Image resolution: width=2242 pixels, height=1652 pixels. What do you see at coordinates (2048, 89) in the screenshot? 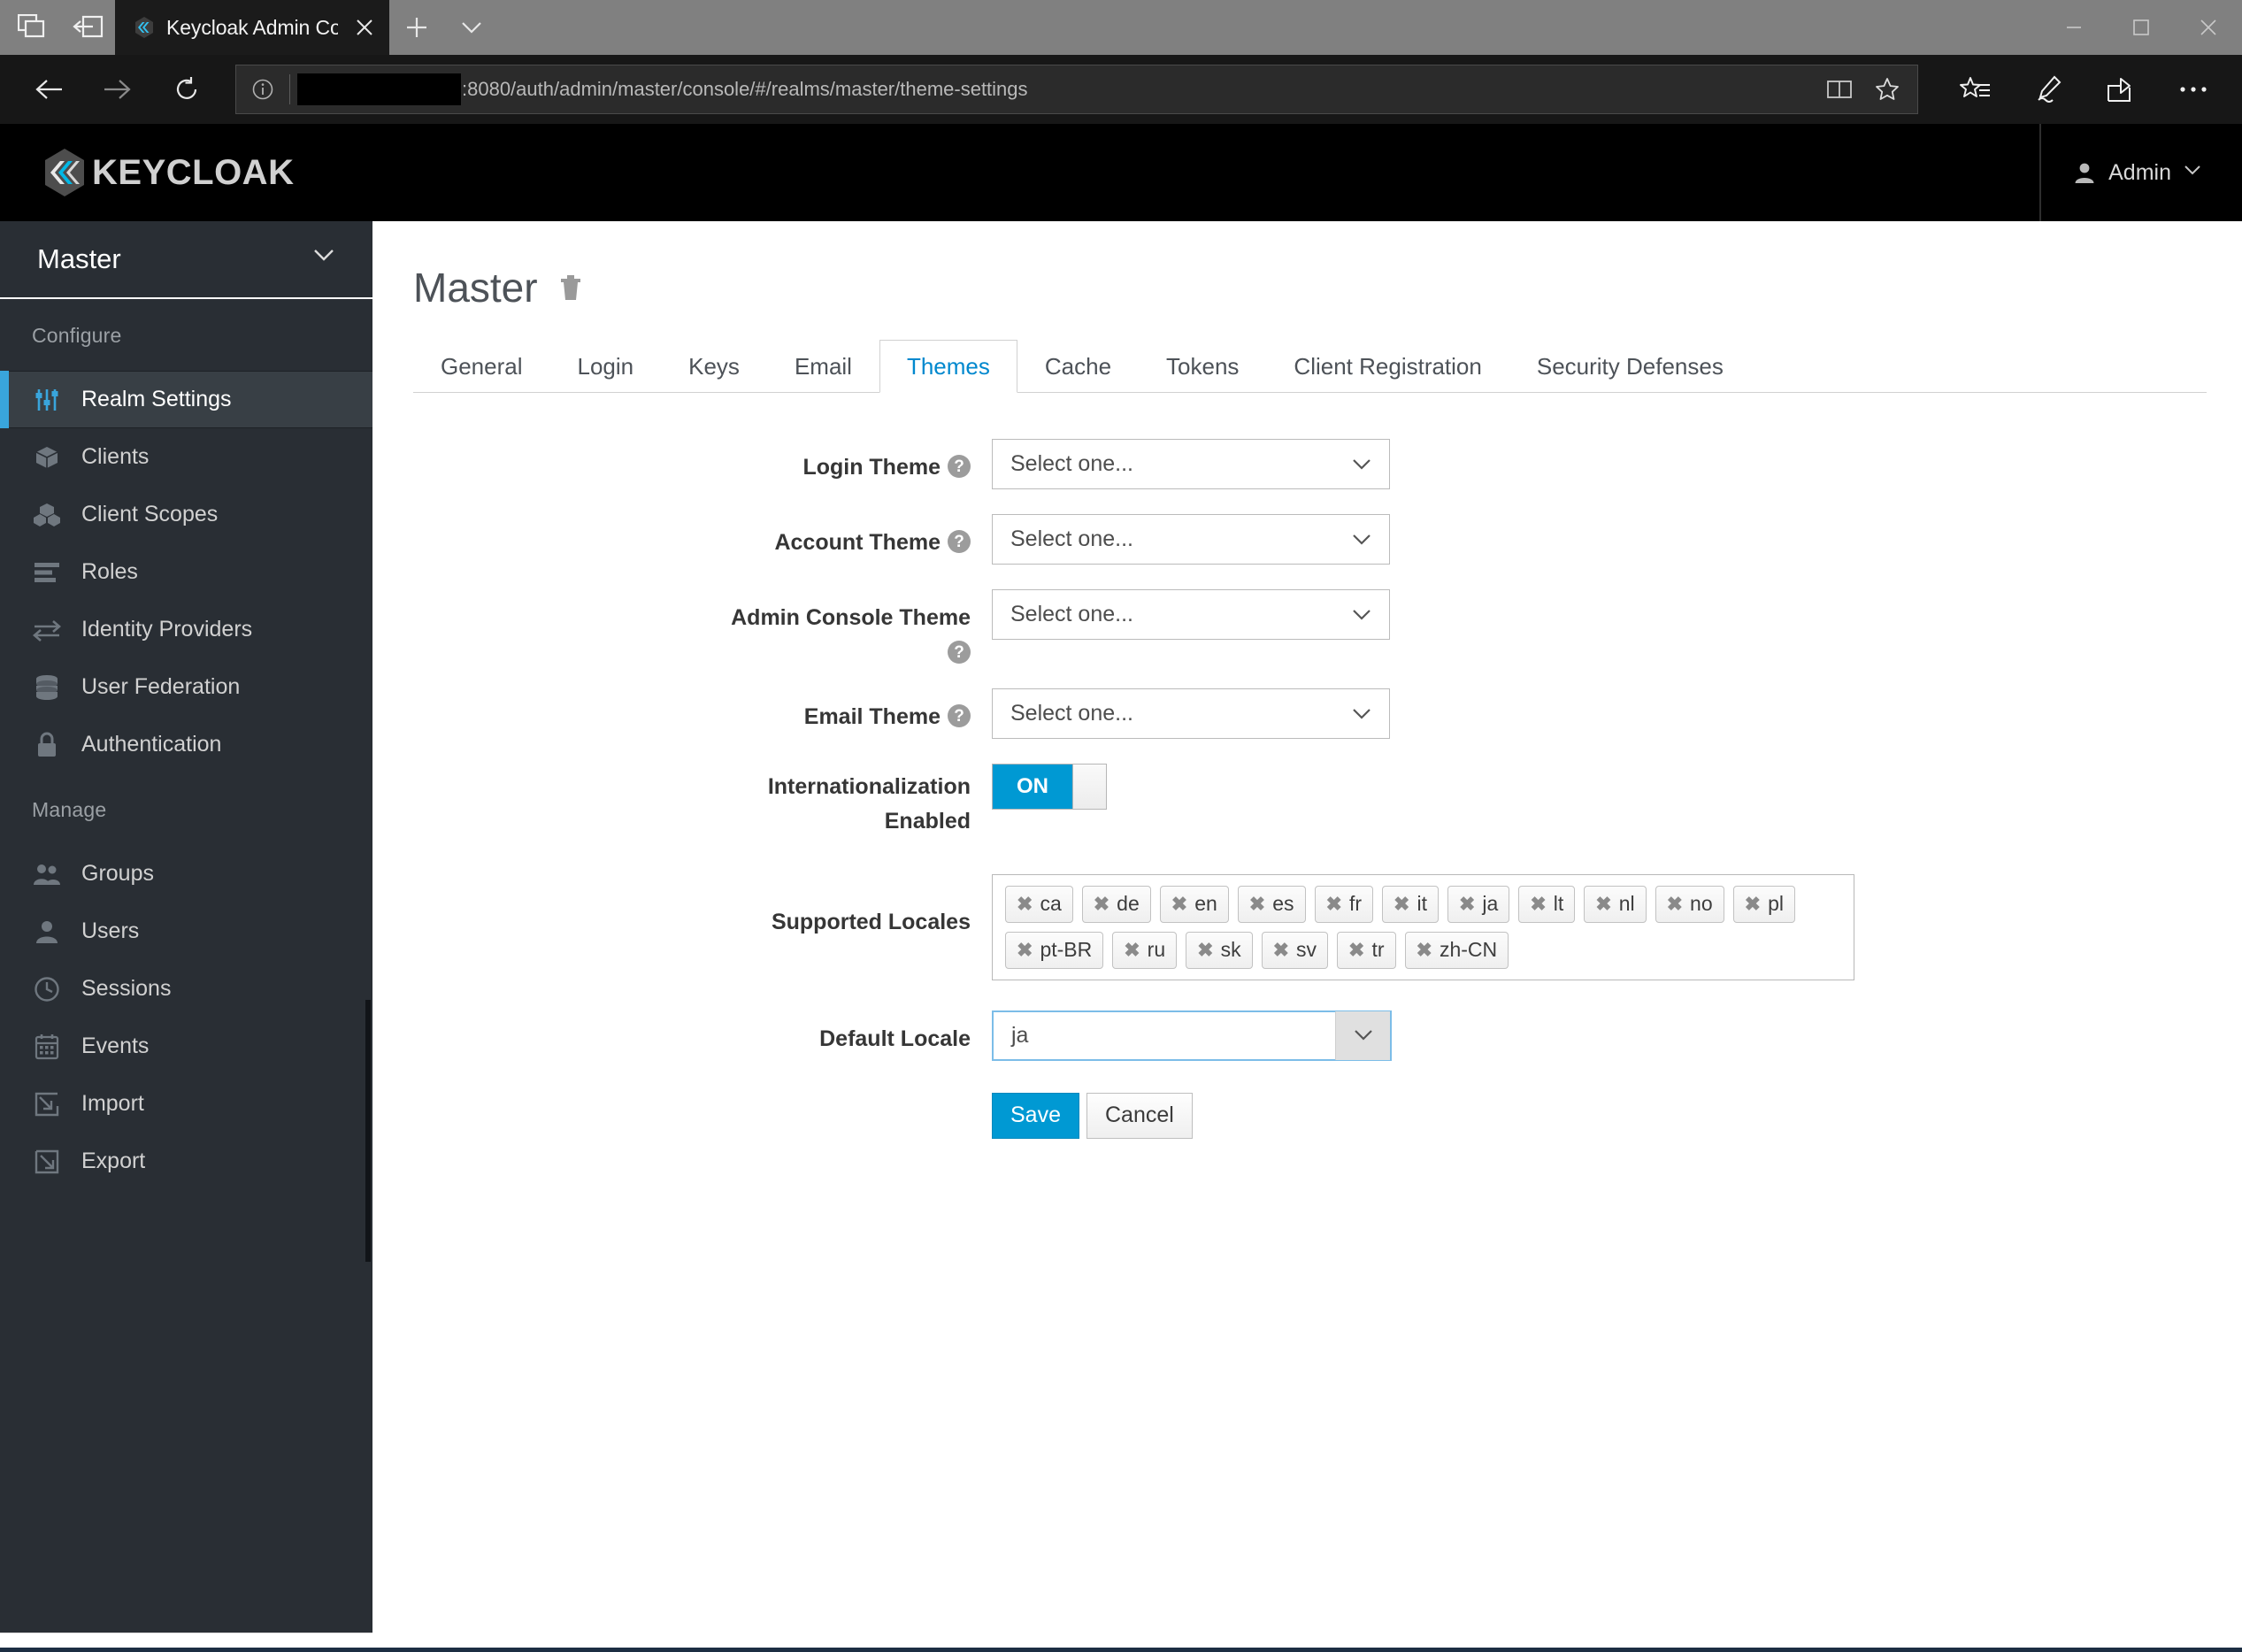
I see `web-note-pen-icon` at bounding box center [2048, 89].